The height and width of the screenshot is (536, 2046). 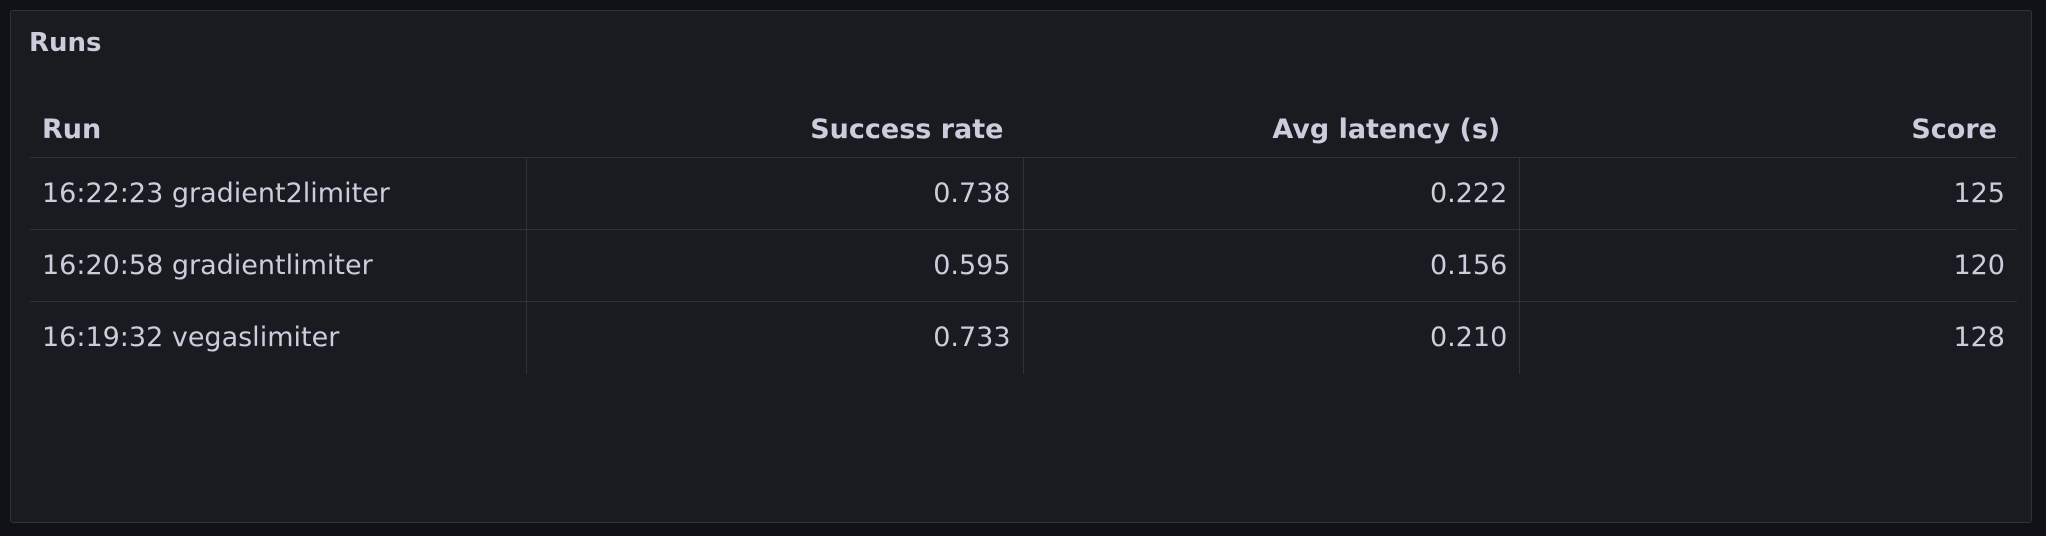 What do you see at coordinates (775, 338) in the screenshot?
I see `cell-success-rate: 0.733` at bounding box center [775, 338].